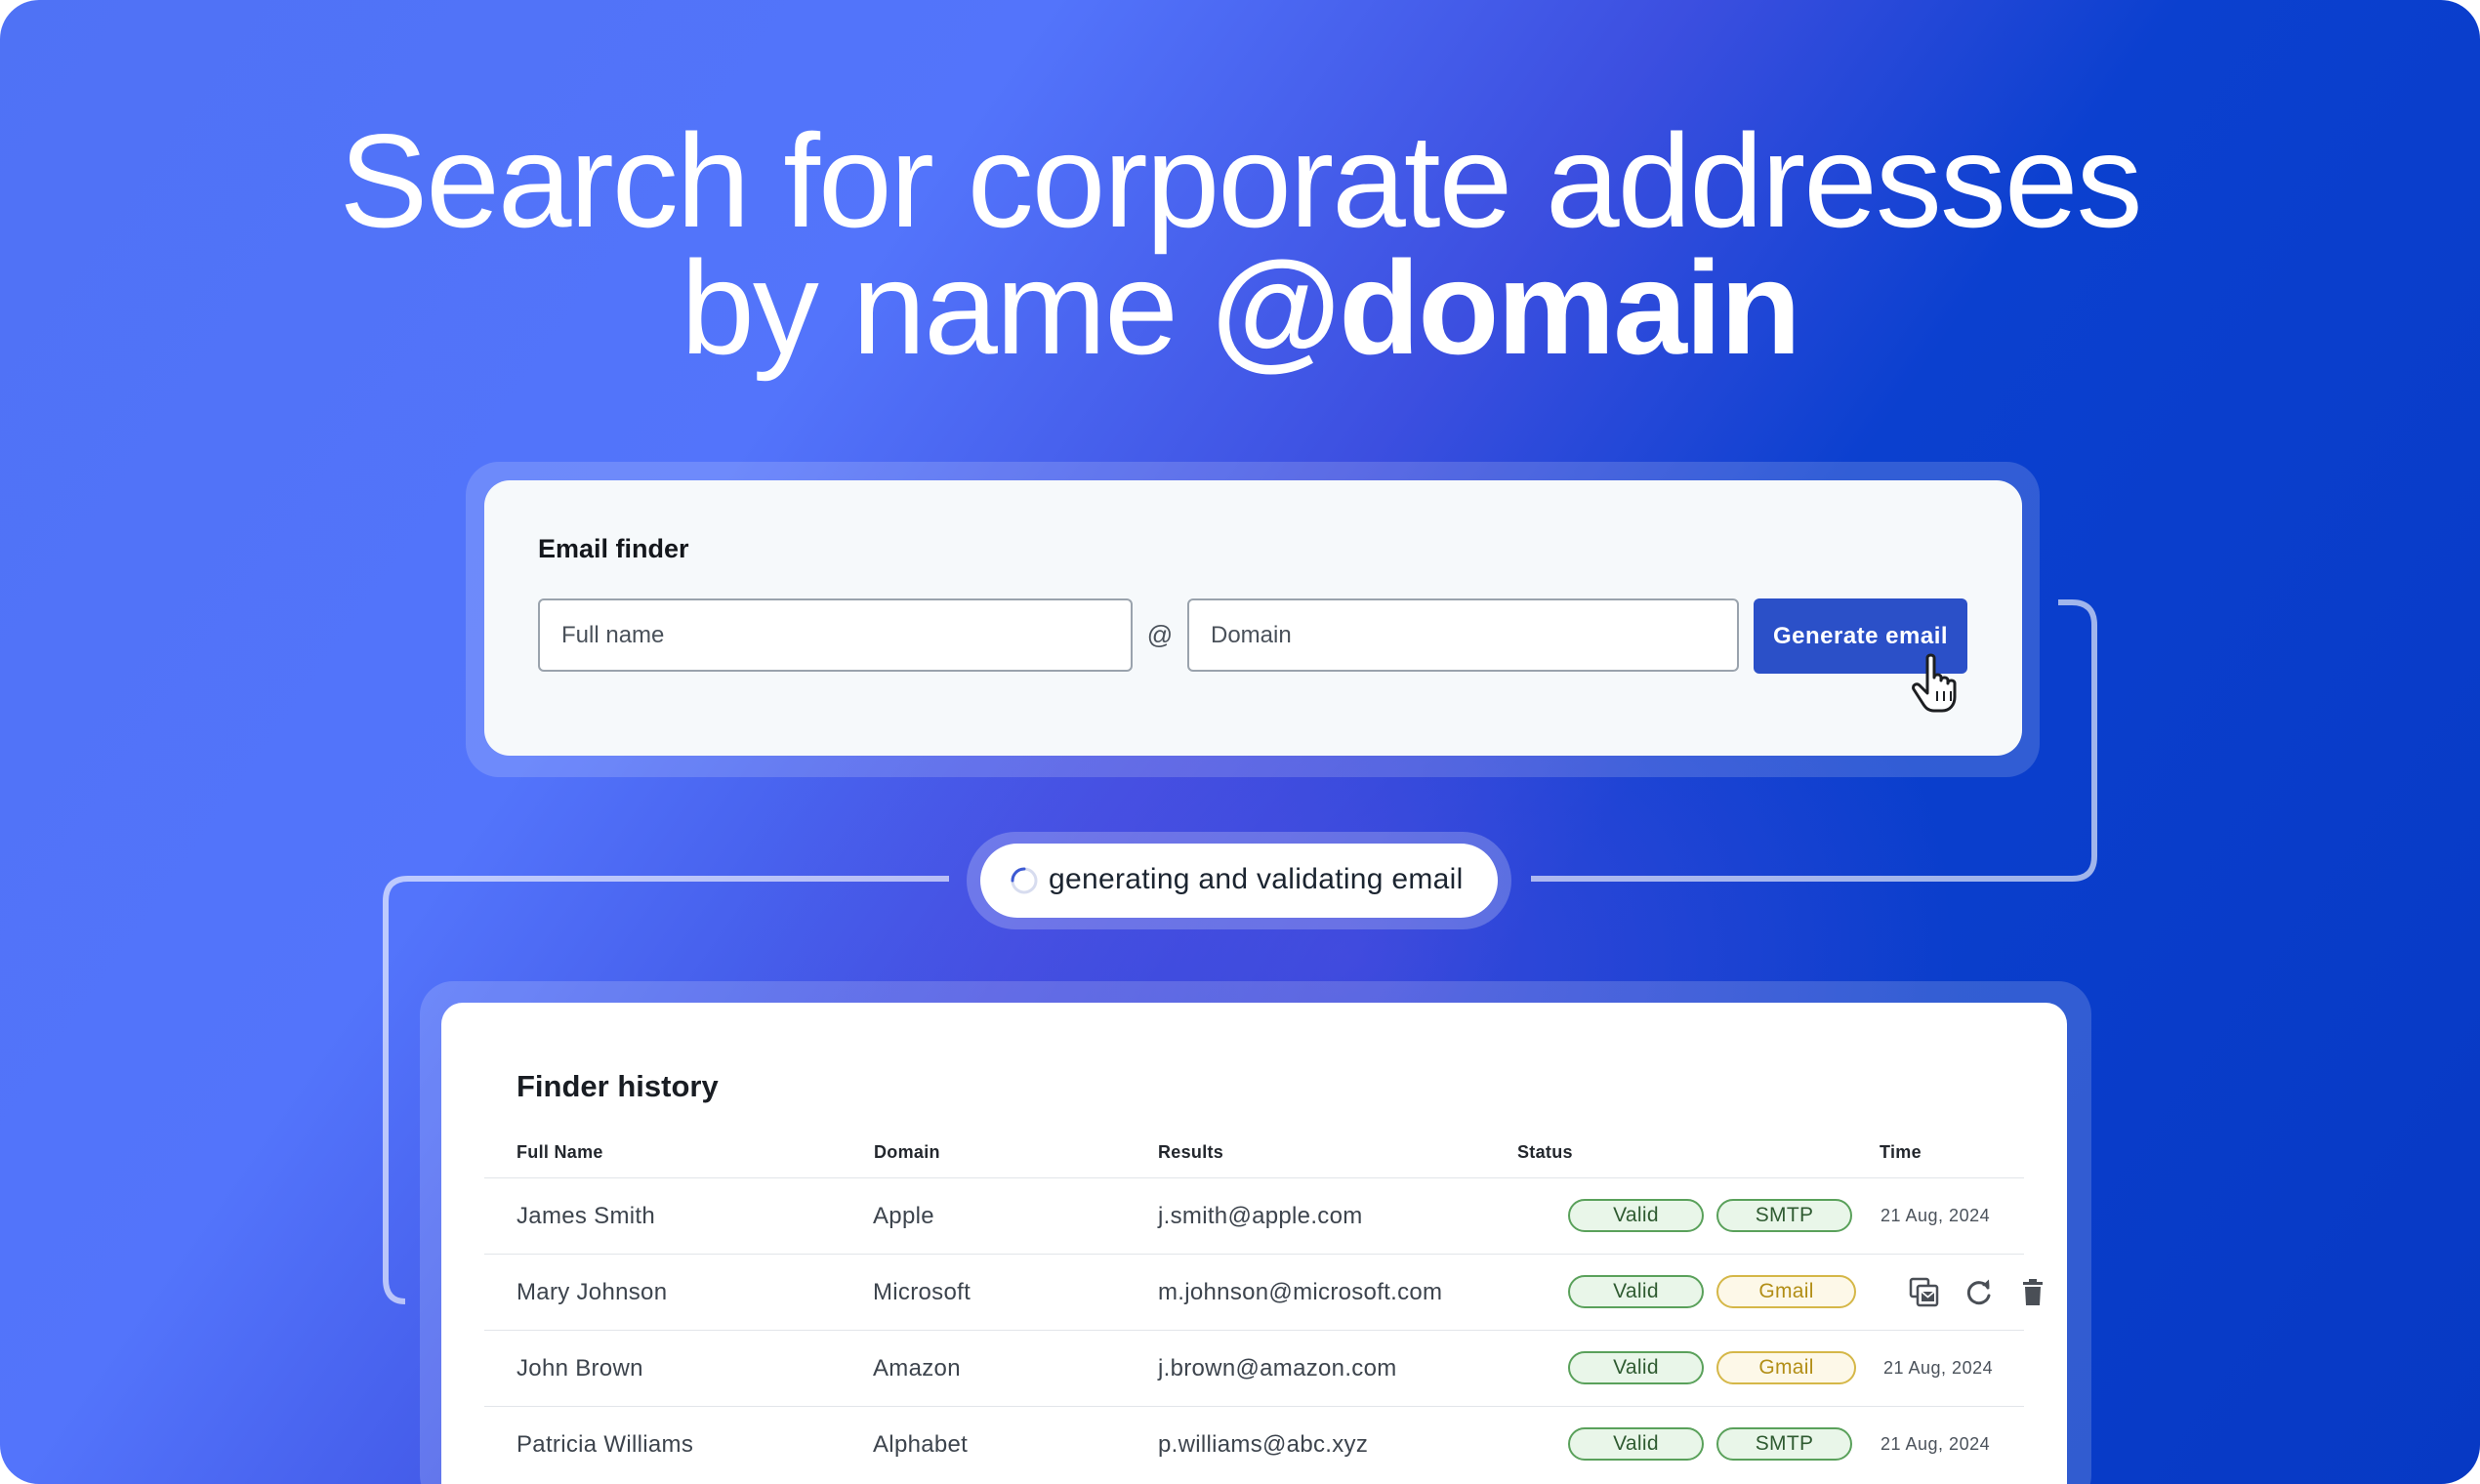  Describe the element at coordinates (1300, 1293) in the screenshot. I see `row-result-email: m.johnson@microsoft.com` at that location.